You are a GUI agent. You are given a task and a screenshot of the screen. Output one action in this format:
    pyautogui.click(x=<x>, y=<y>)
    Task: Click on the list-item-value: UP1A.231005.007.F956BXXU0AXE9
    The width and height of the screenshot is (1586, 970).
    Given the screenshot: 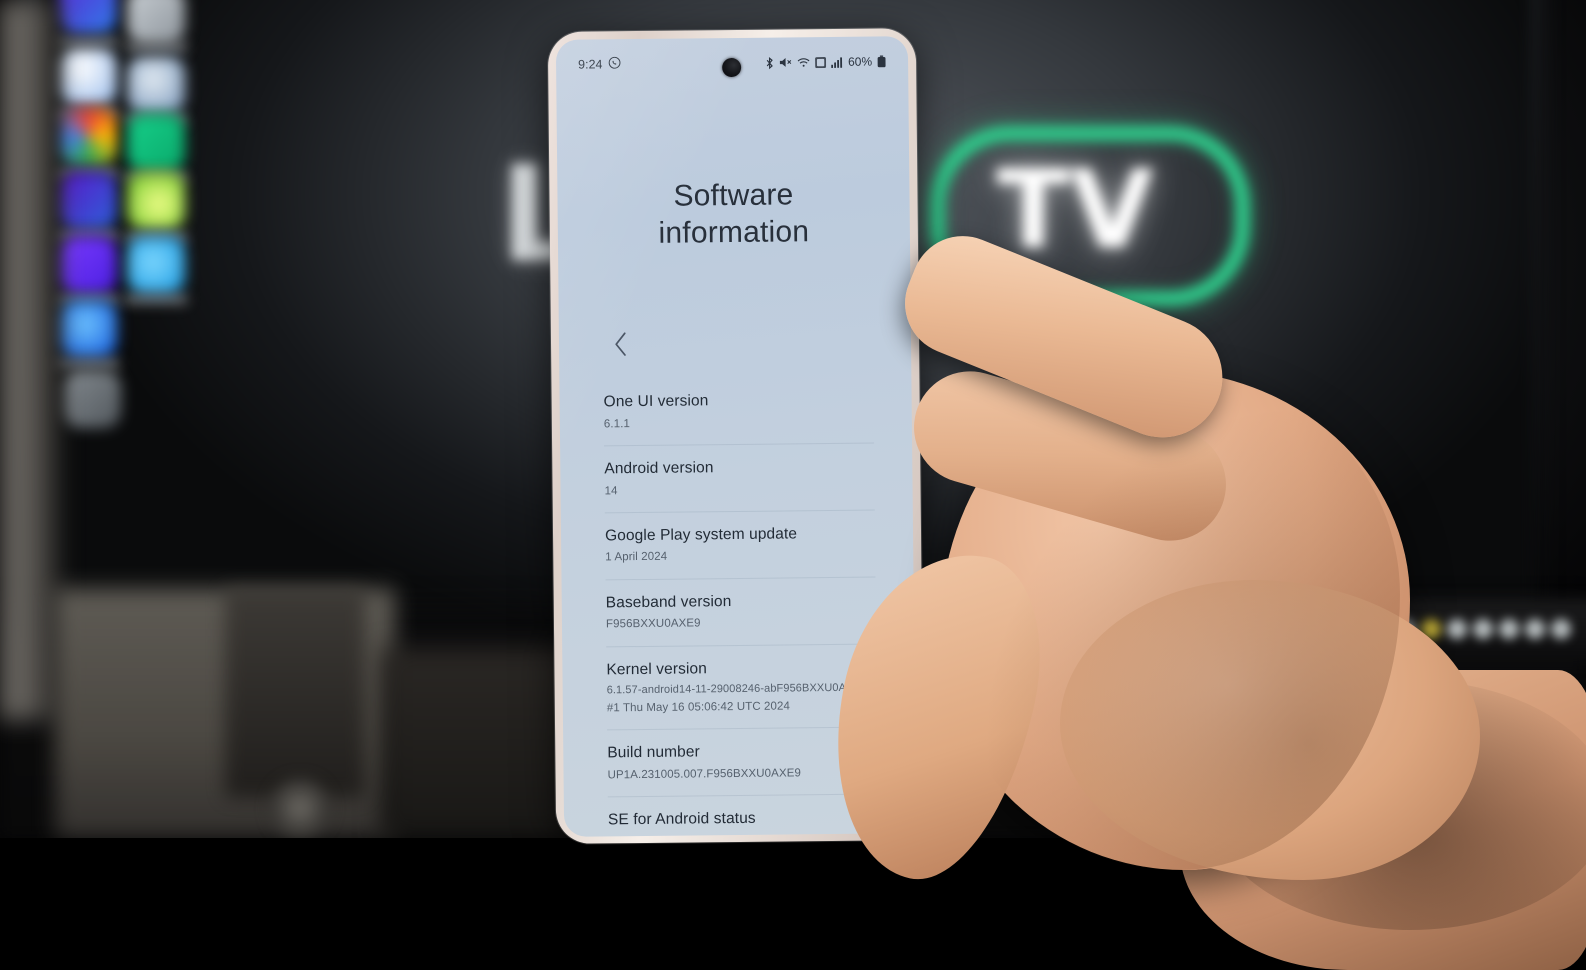 What is the action you would take?
    pyautogui.click(x=704, y=774)
    